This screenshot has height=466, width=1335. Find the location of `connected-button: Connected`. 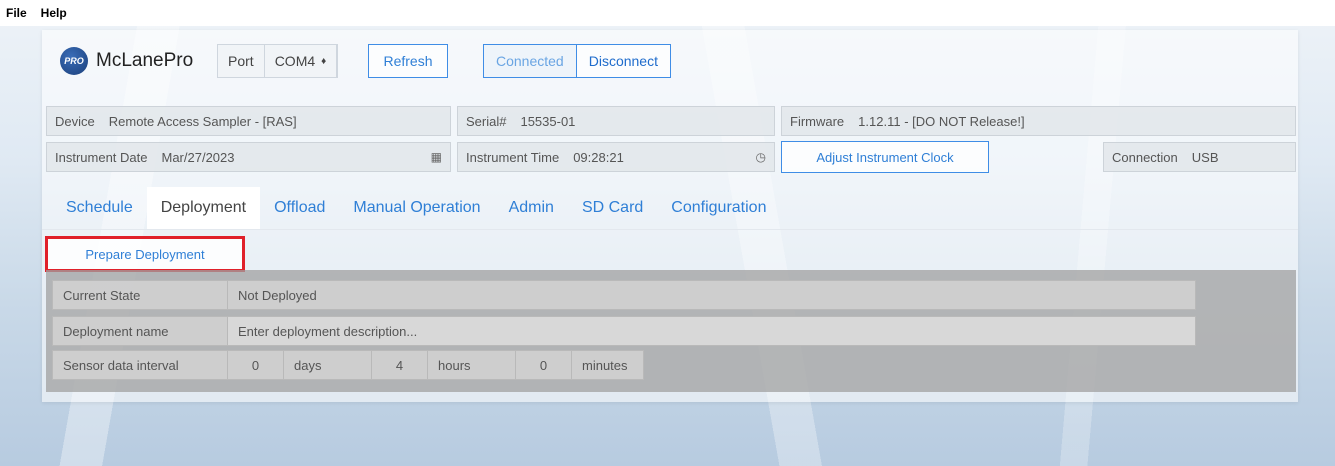

connected-button: Connected is located at coordinates (530, 61).